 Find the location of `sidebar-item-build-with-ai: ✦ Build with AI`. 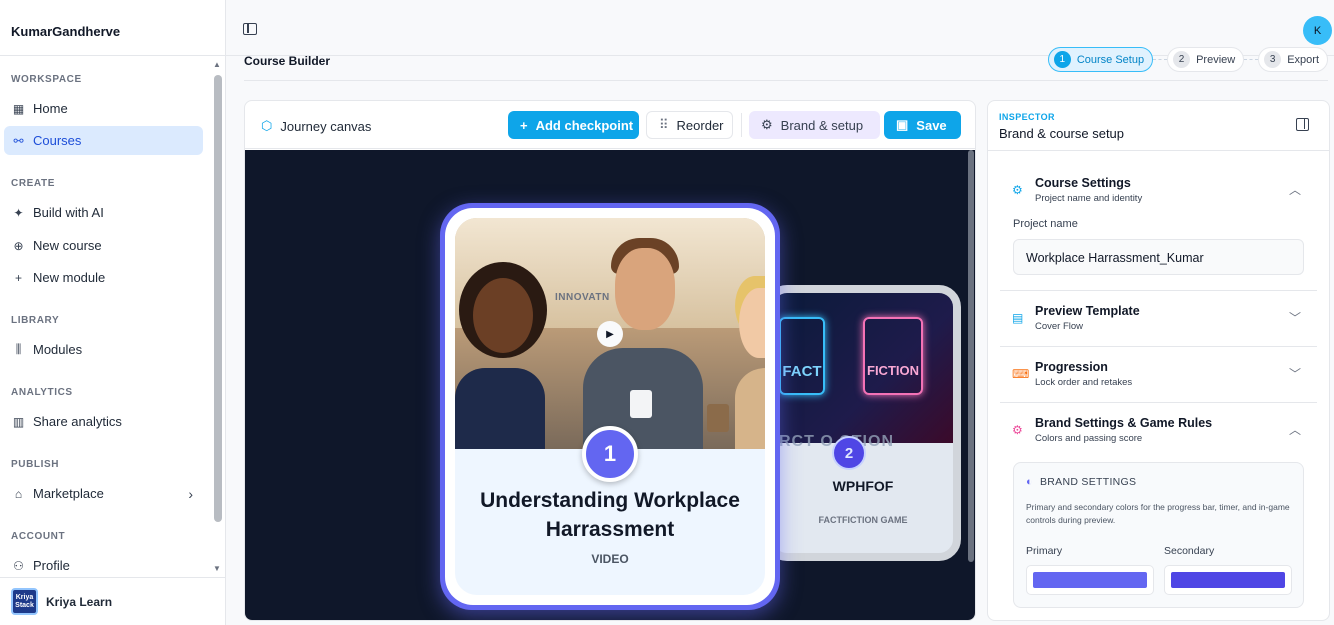

sidebar-item-build-with-ai: ✦ Build with AI is located at coordinates (103, 212).